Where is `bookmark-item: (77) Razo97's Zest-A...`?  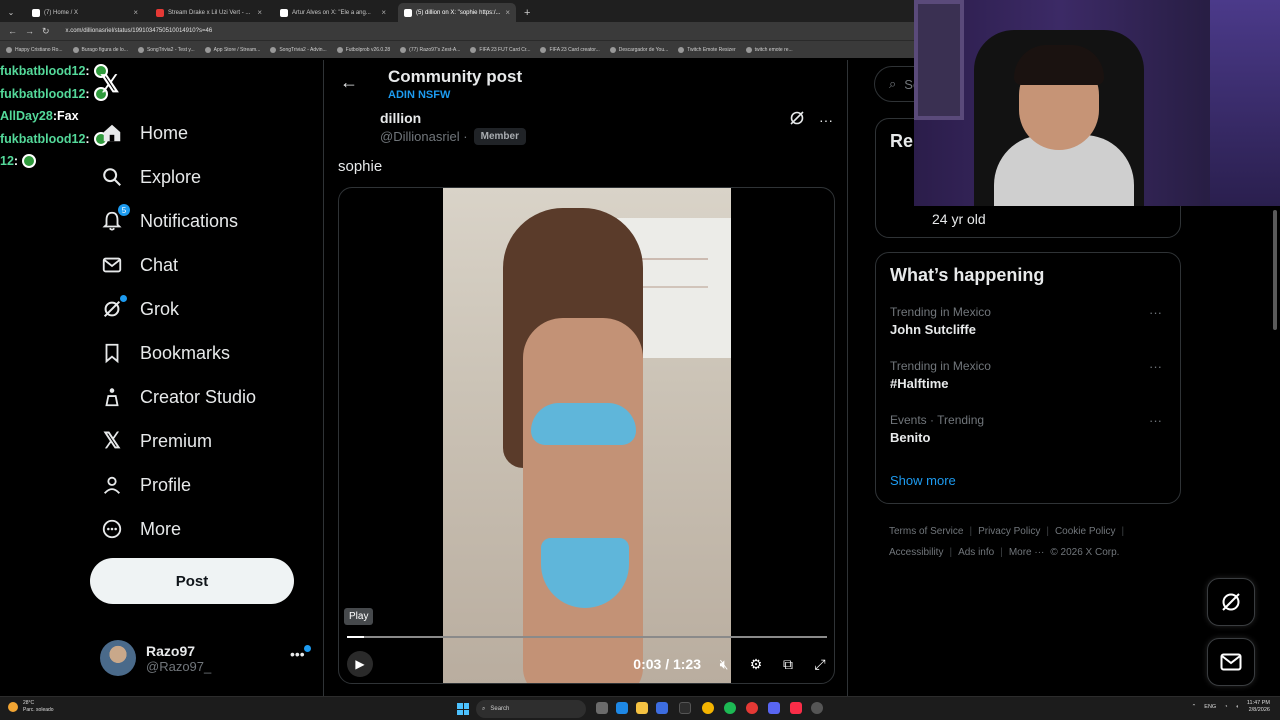
bookmark-item: (77) Razo97's Zest-A... is located at coordinates (430, 49).